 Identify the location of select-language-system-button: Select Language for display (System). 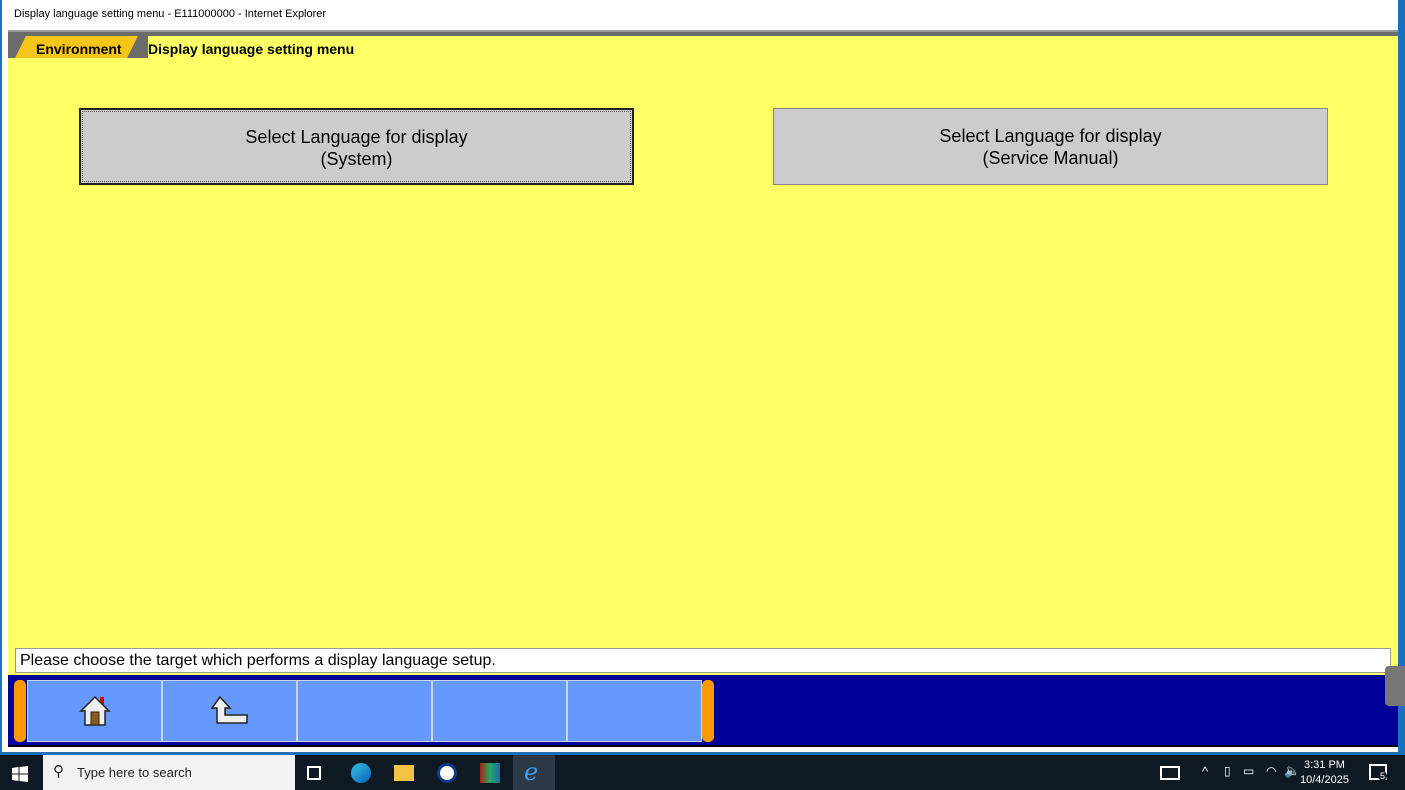
(356, 146).